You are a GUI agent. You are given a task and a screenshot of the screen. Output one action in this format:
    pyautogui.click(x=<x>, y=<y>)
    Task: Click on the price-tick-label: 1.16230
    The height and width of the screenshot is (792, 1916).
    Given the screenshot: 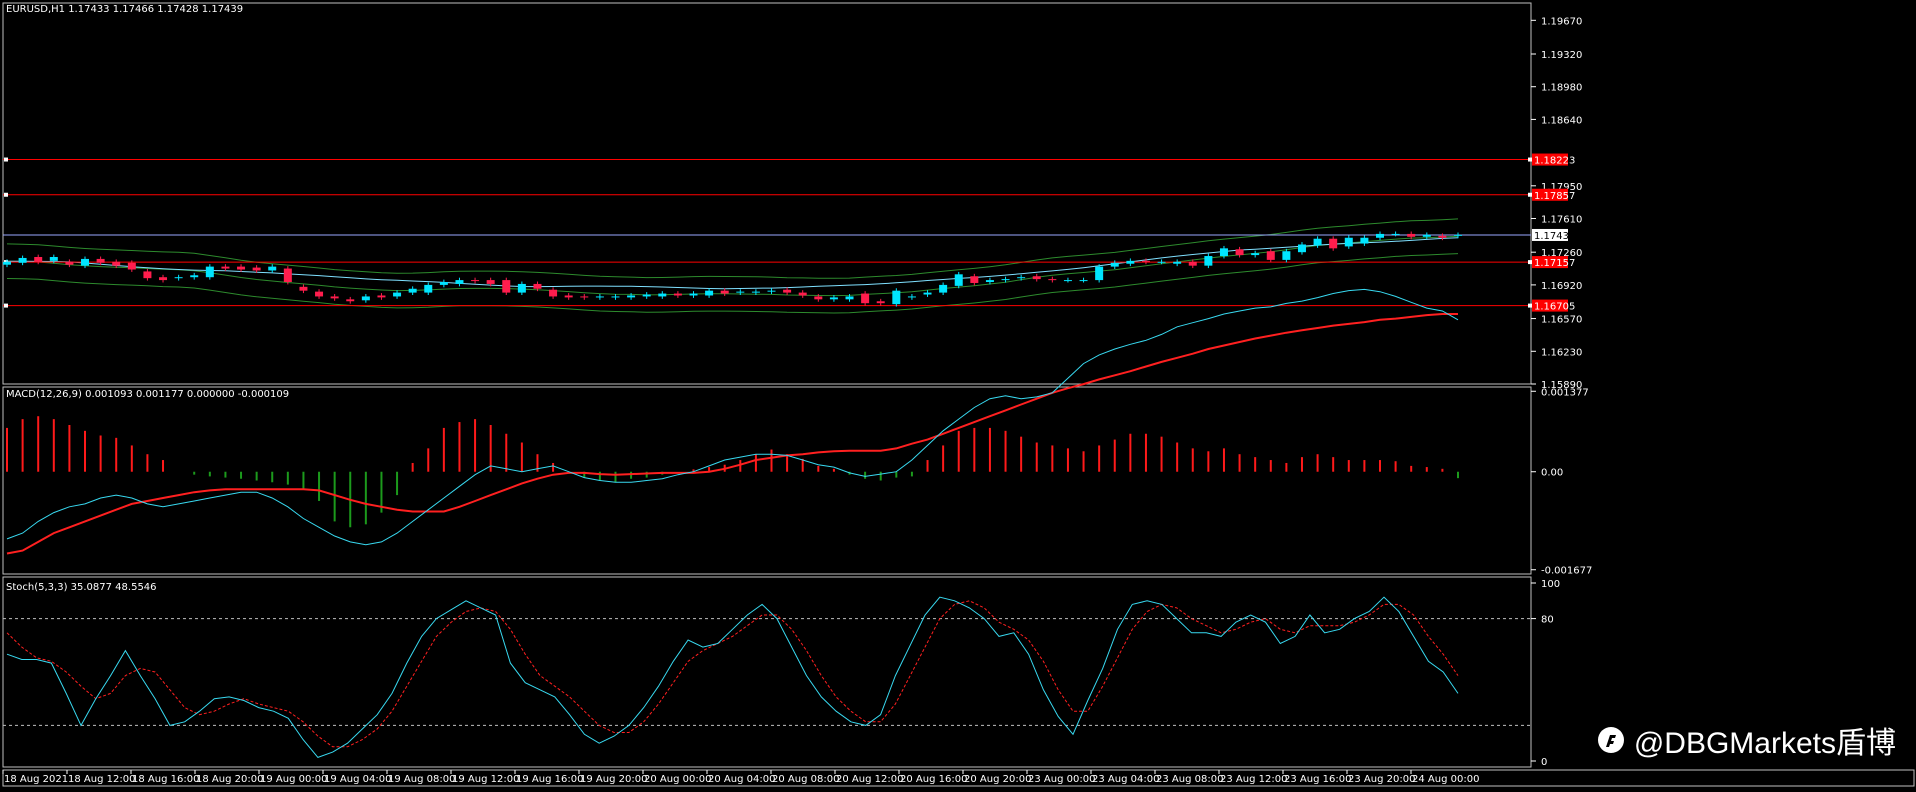 What is the action you would take?
    pyautogui.click(x=1561, y=352)
    